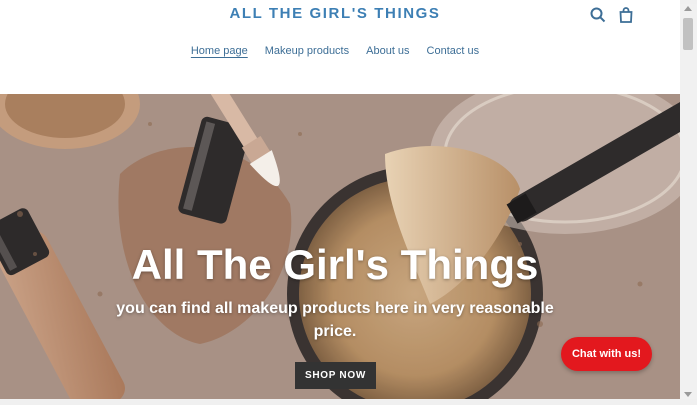 The height and width of the screenshot is (405, 697). I want to click on scrollbar-thumb, so click(688, 34).